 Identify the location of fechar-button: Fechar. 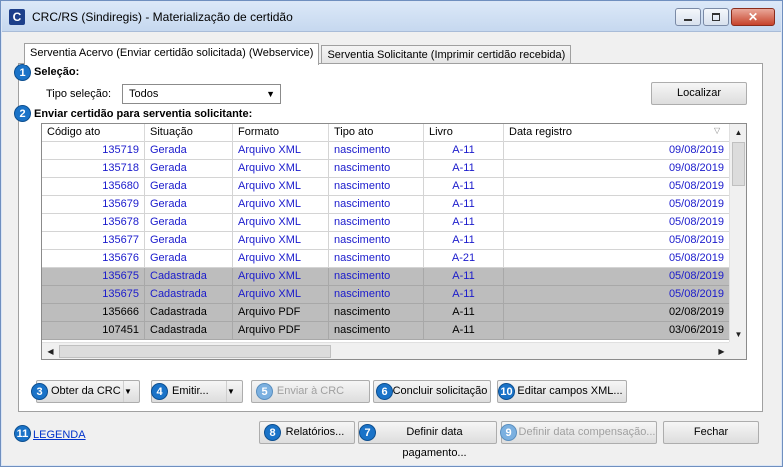
(711, 432).